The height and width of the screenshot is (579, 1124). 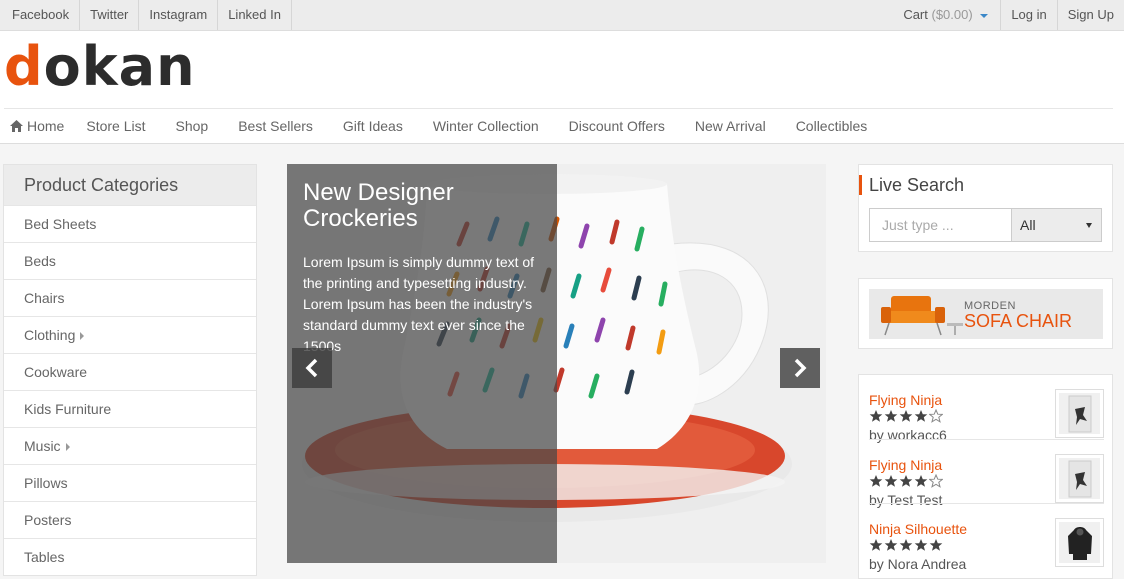 I want to click on category-item: Music, so click(x=130, y=445).